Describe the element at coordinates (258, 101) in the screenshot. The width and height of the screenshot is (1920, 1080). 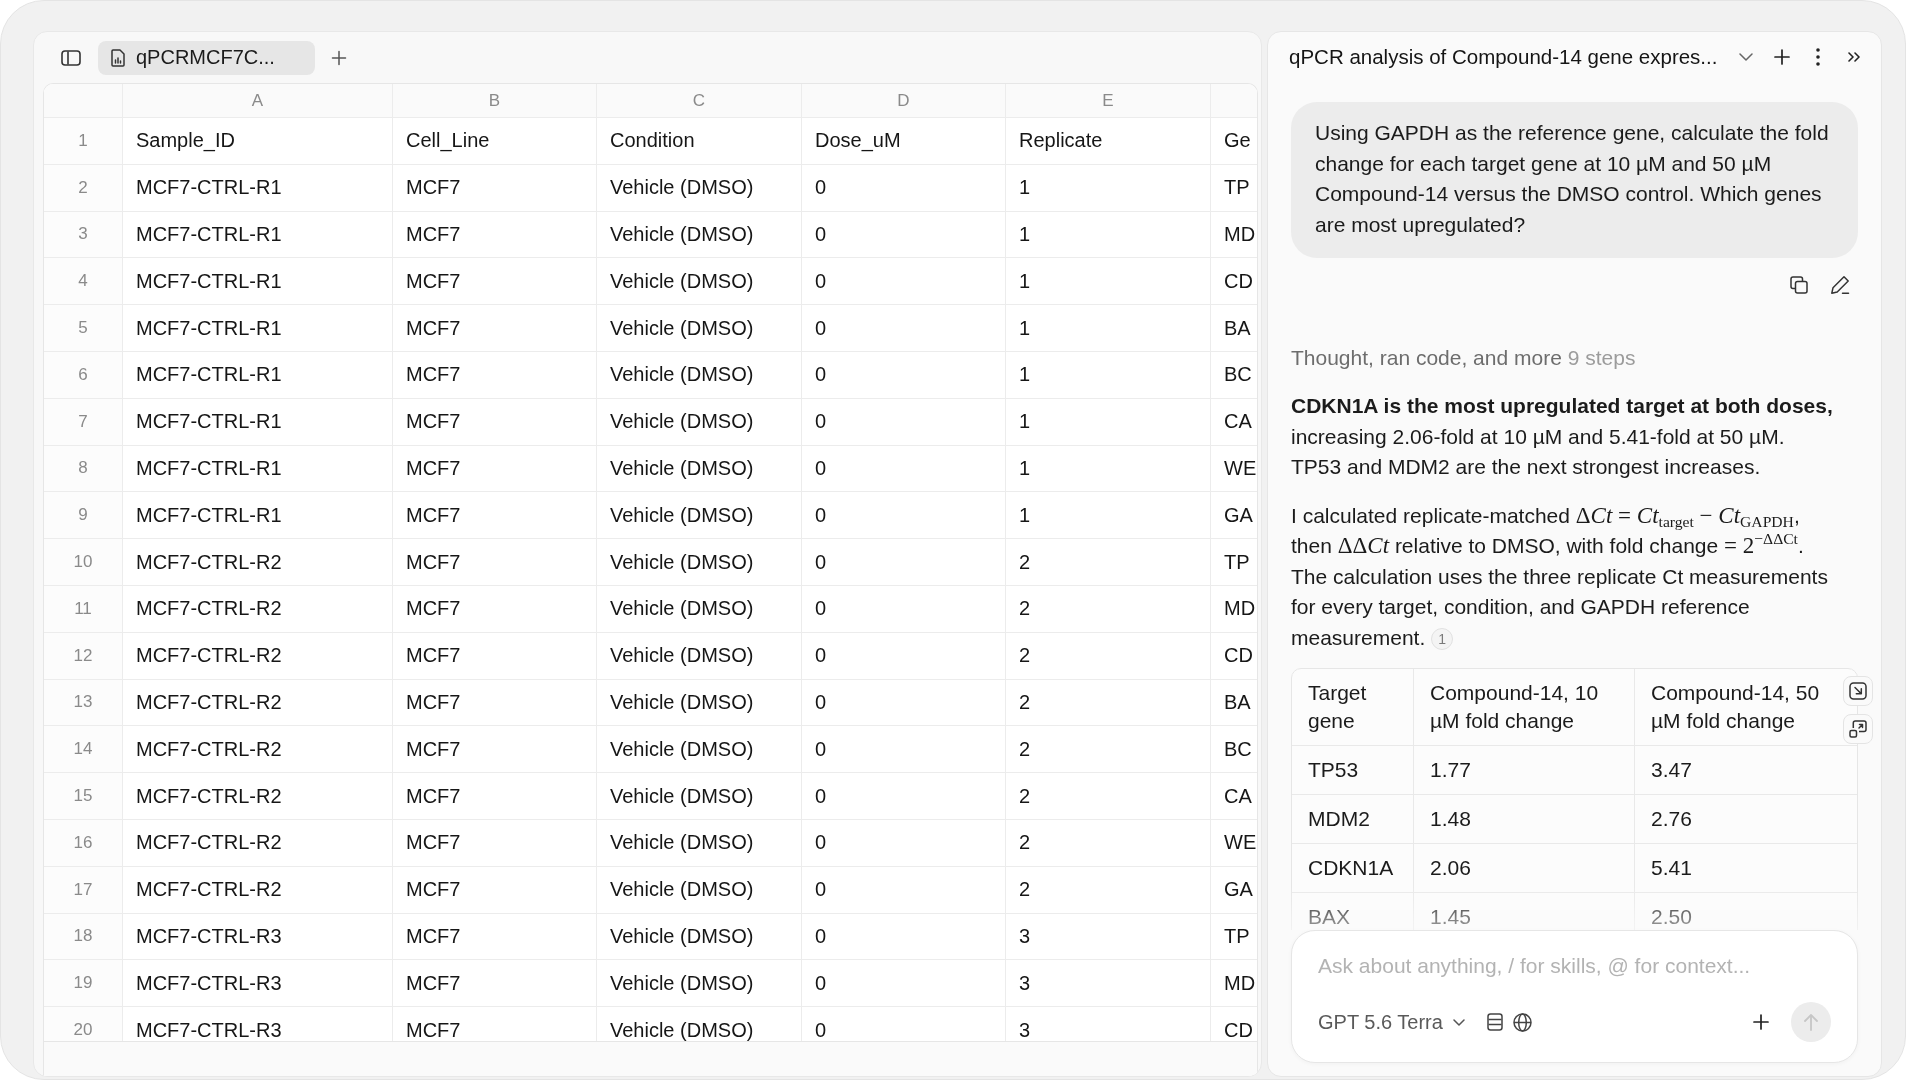
I see `column-header: A` at that location.